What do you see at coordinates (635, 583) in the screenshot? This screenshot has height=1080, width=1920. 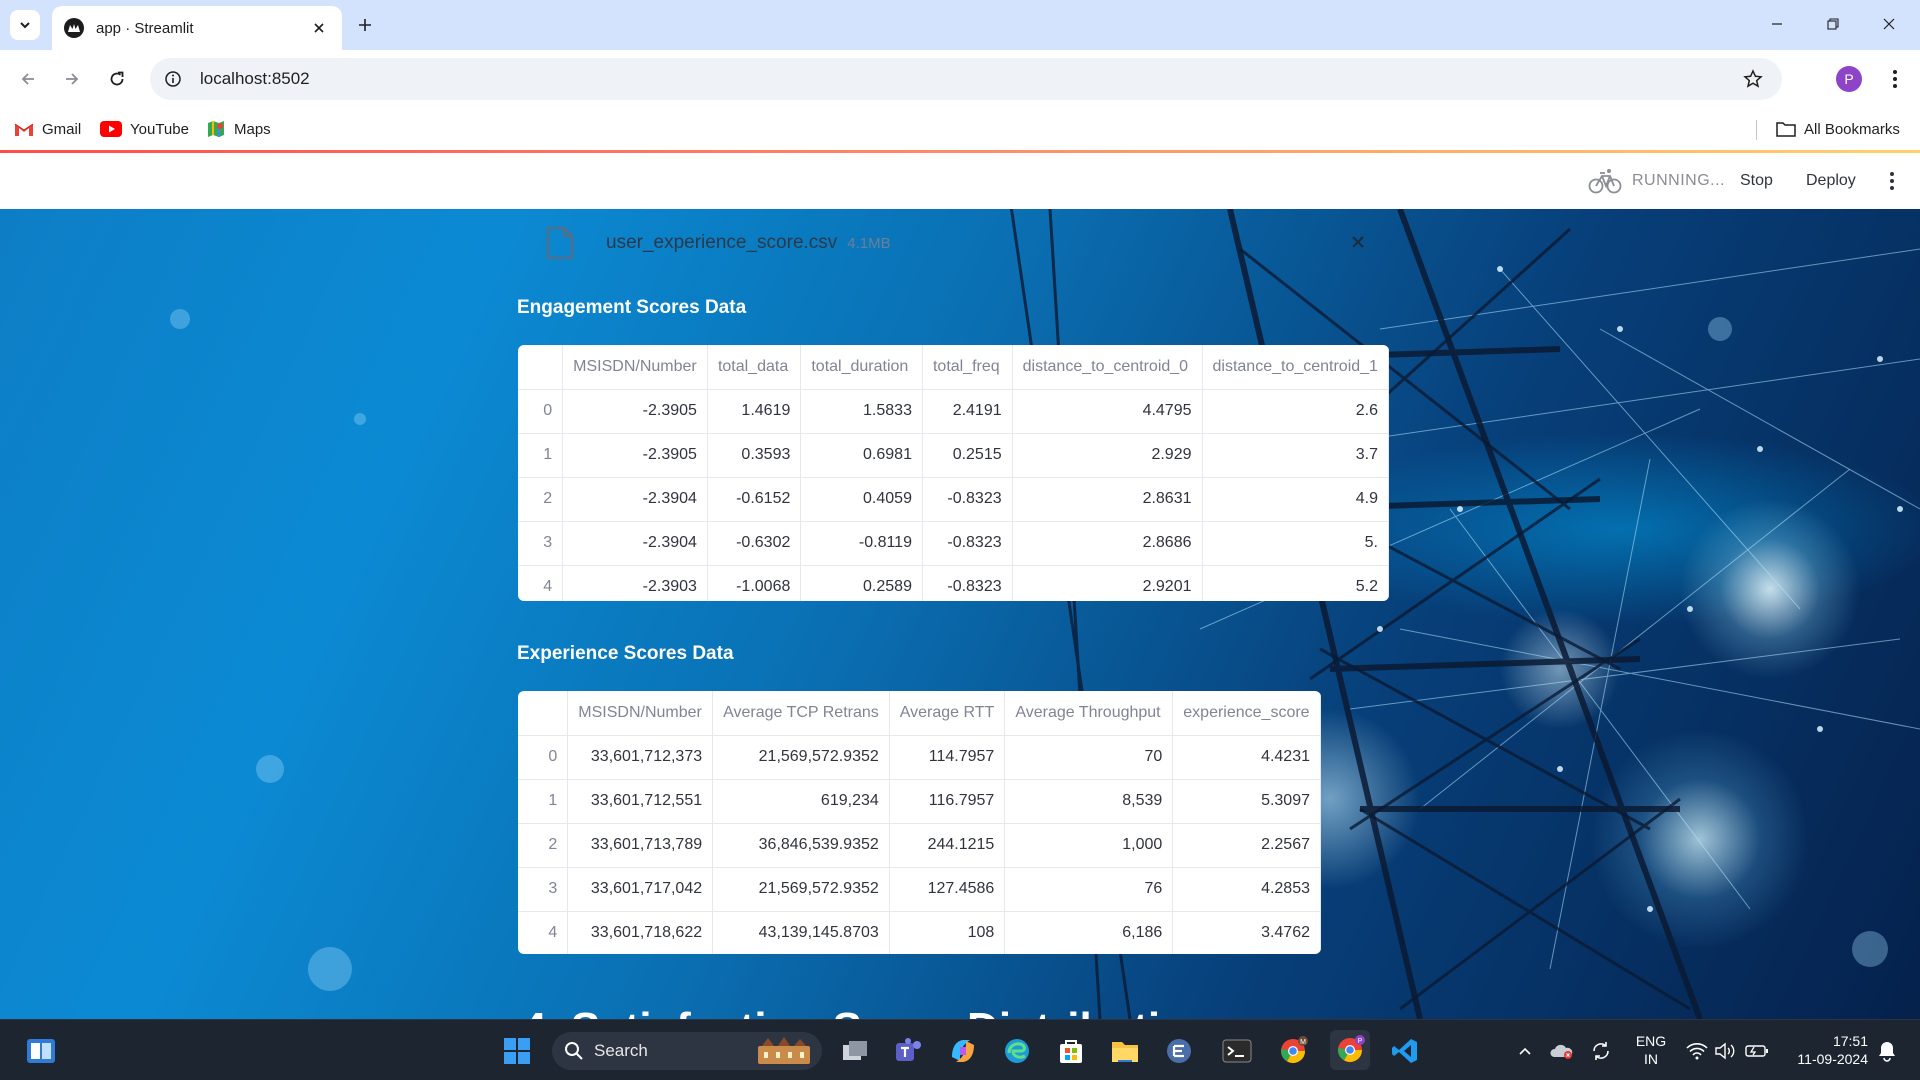 I see `table-cell: -2.3903` at bounding box center [635, 583].